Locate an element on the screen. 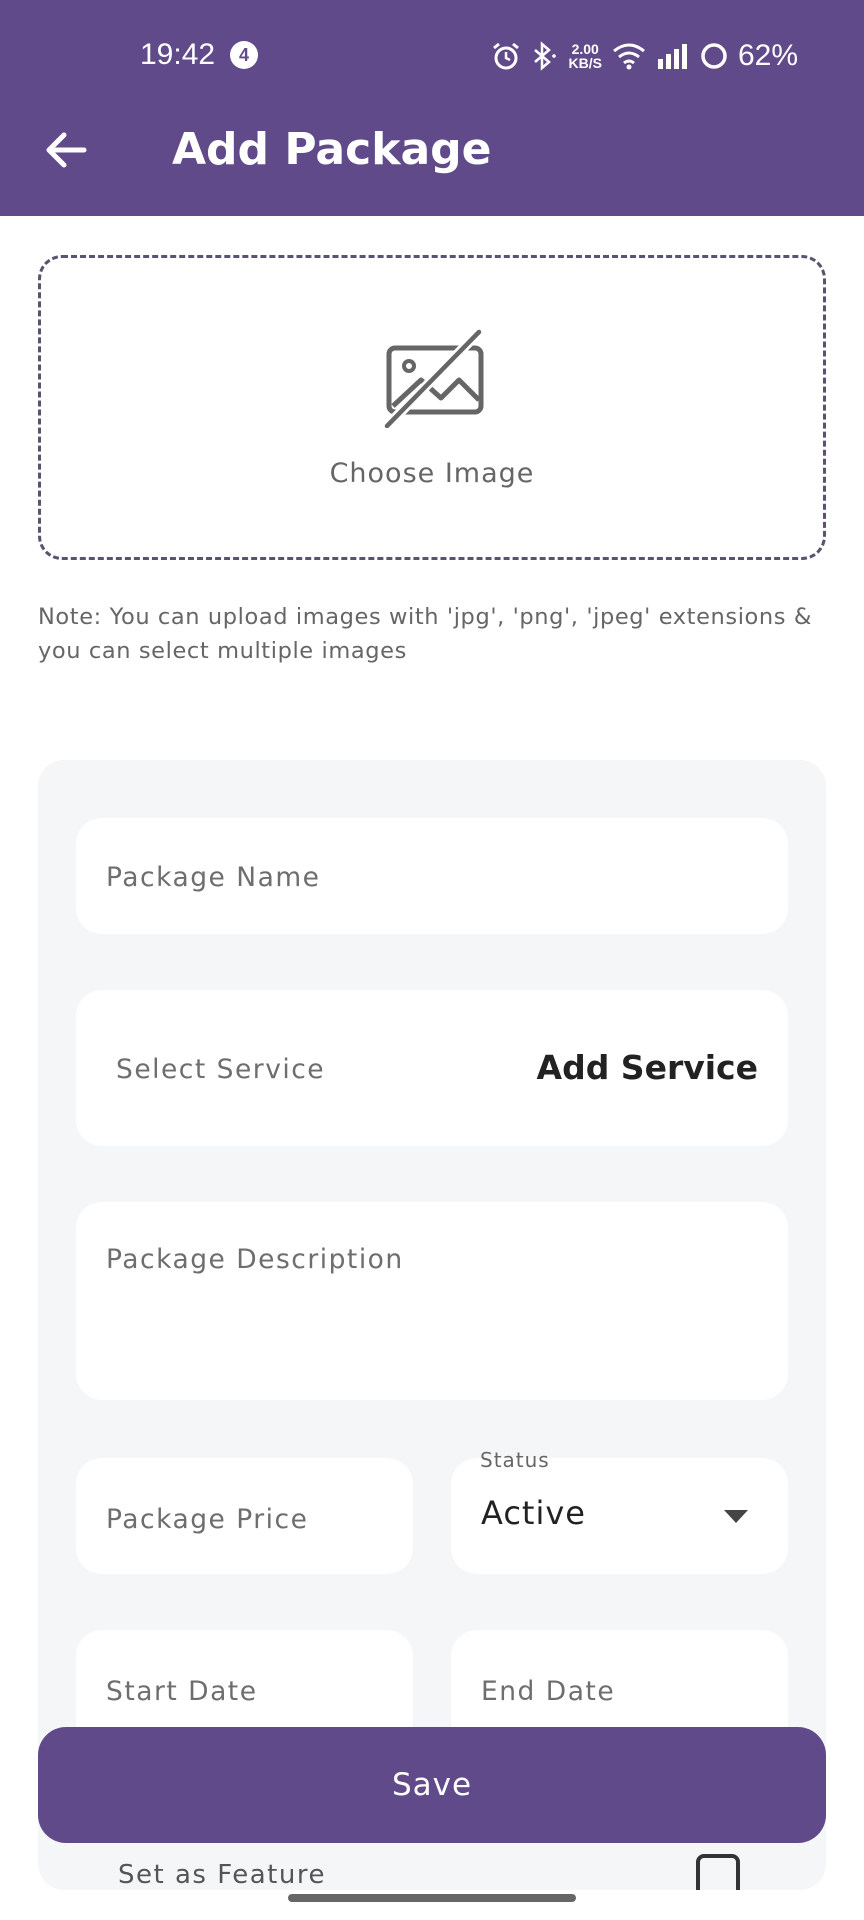 This screenshot has width=864, height=1920. status-icons: 2.00 KB/S 62% is located at coordinates (644, 56).